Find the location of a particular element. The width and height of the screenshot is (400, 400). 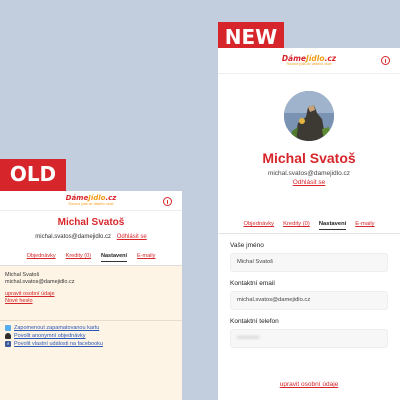

logo-text-suffix: .cz is located at coordinates (111, 197).